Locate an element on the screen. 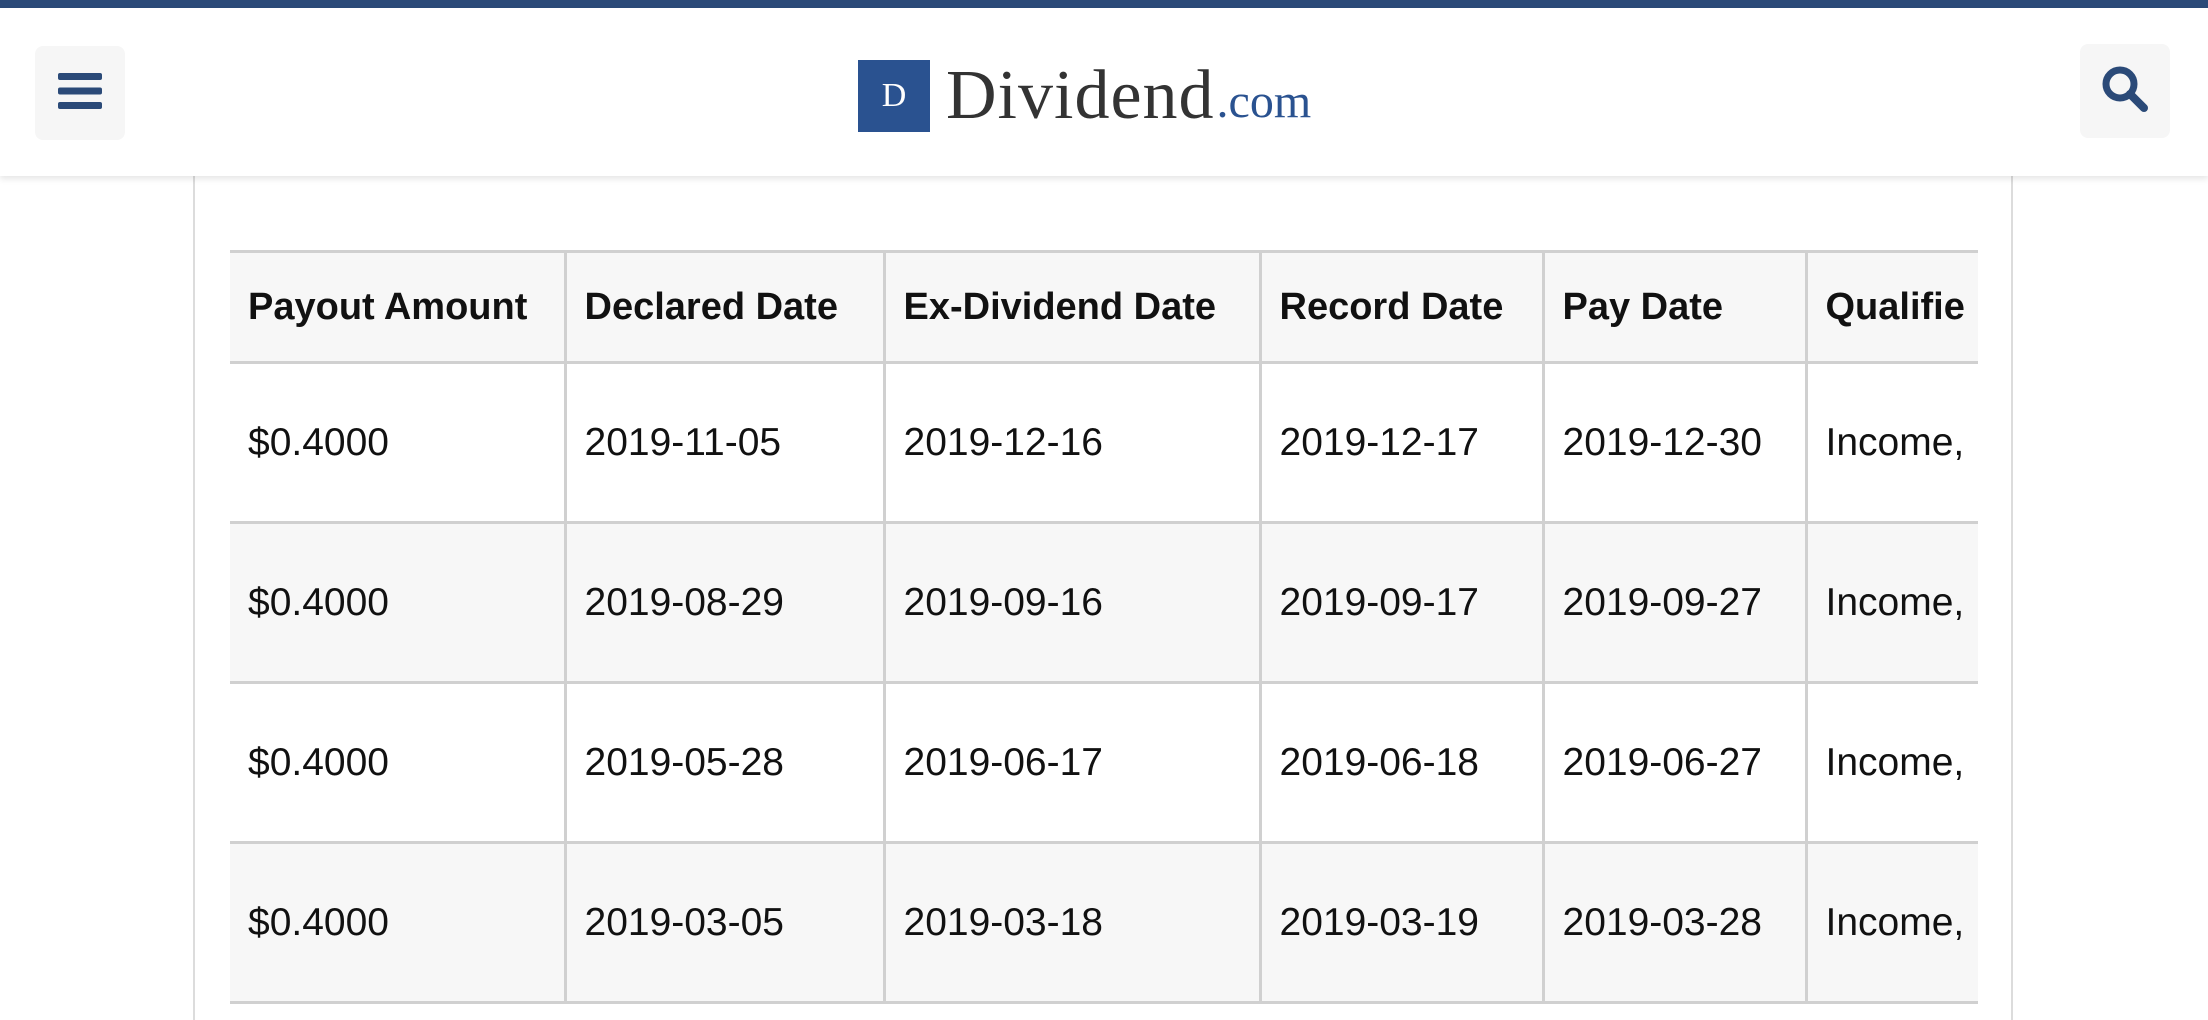 This screenshot has width=2208, height=1020. cell-declared-date: 2019-03-05 is located at coordinates (724, 922).